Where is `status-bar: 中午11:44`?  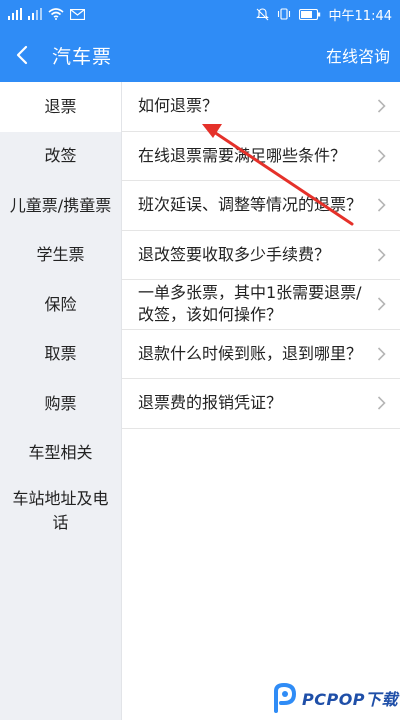 status-bar: 中午11:44 is located at coordinates (200, 14).